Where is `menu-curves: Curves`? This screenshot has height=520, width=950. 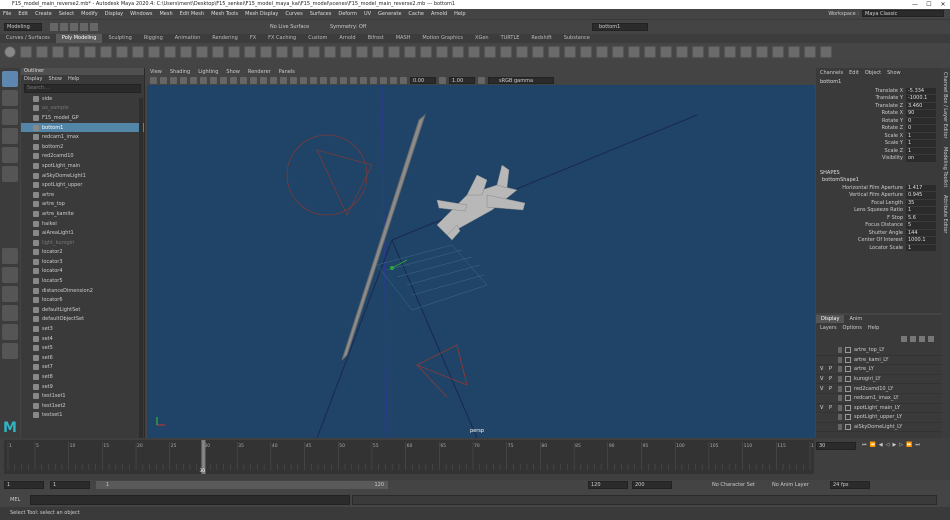 menu-curves: Curves is located at coordinates (293, 14).